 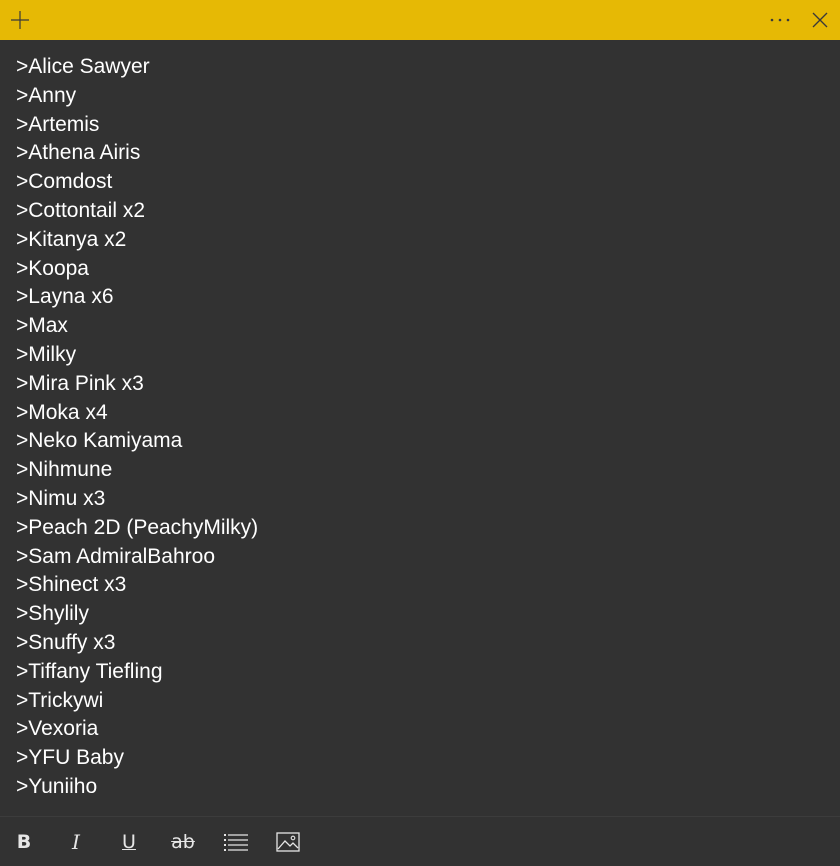 What do you see at coordinates (71, 239) in the screenshot?
I see `note-line: >Kitanya x2` at bounding box center [71, 239].